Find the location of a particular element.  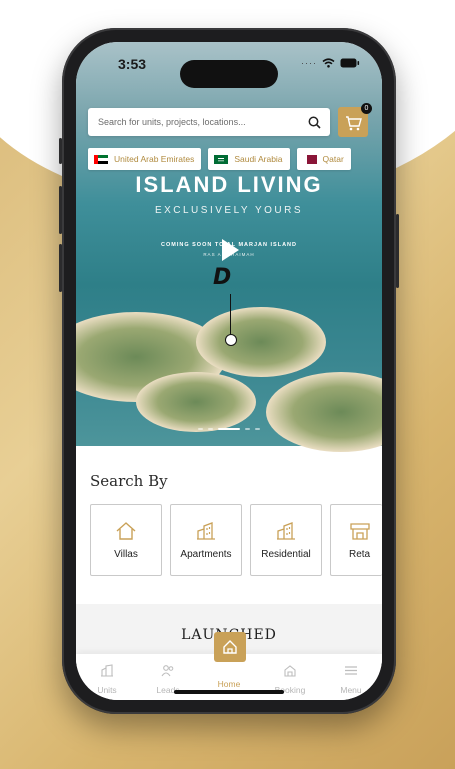

cart-button: 0 is located at coordinates (355, 120).